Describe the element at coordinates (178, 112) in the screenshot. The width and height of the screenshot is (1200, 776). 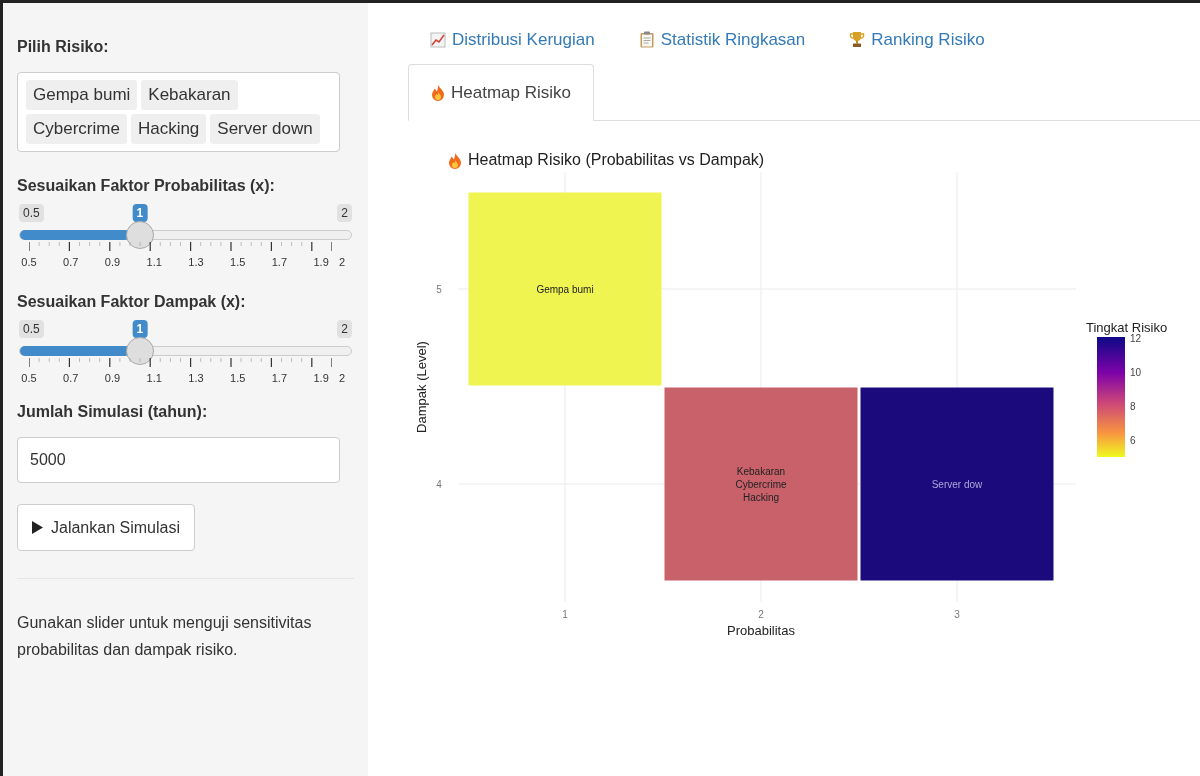
I see `risk-multiselect: Gempa bumi Kebakaran Cybercrime Hacking Server down` at that location.